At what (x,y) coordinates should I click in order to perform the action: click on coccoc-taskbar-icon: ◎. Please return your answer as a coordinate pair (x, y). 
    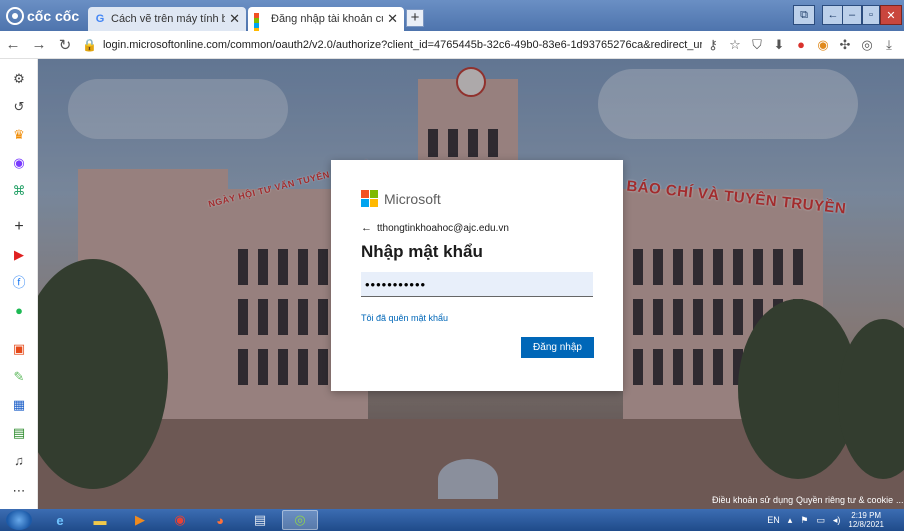
    Looking at the image, I should click on (300, 520).